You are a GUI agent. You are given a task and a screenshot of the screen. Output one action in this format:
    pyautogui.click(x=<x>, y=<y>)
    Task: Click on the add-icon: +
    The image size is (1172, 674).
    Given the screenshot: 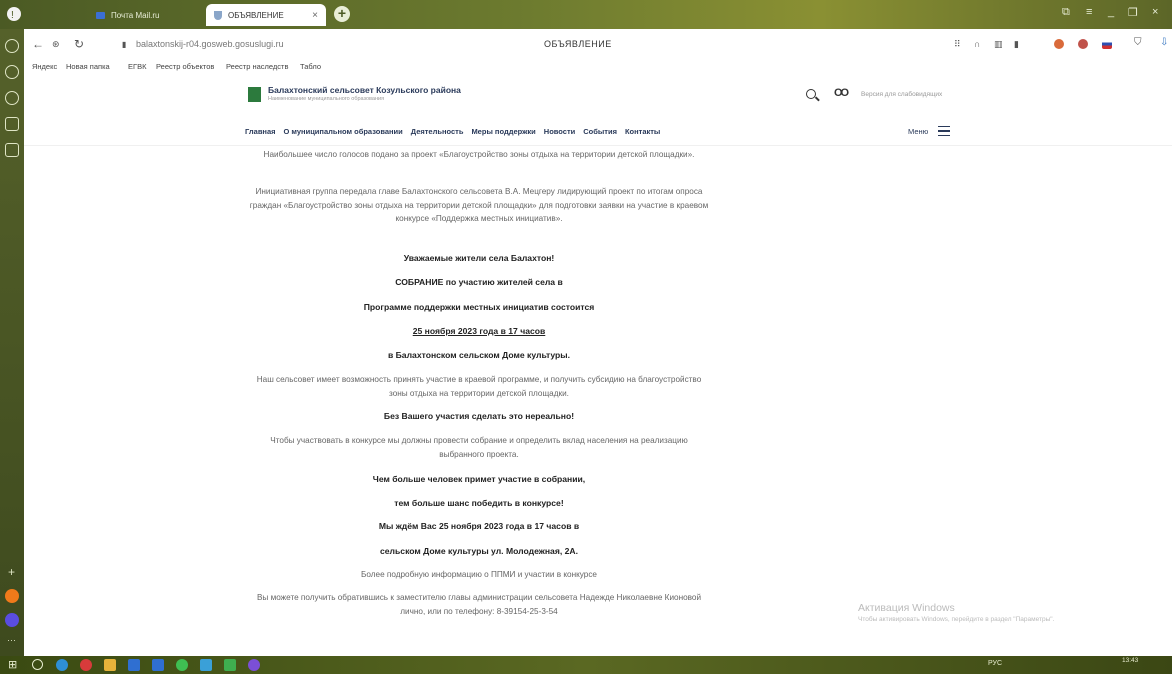 What is the action you would take?
    pyautogui.click(x=11, y=572)
    